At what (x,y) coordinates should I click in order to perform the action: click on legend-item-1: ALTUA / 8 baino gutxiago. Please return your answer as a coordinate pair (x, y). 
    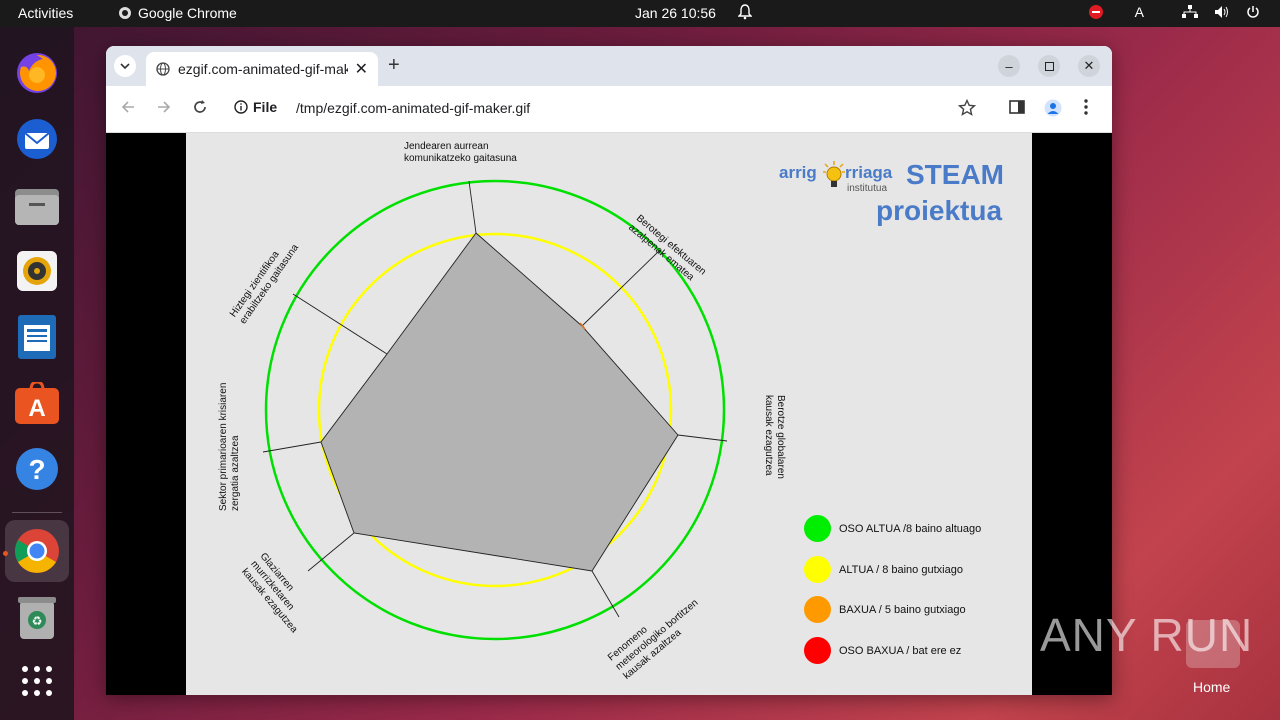
    Looking at the image, I should click on (883, 569).